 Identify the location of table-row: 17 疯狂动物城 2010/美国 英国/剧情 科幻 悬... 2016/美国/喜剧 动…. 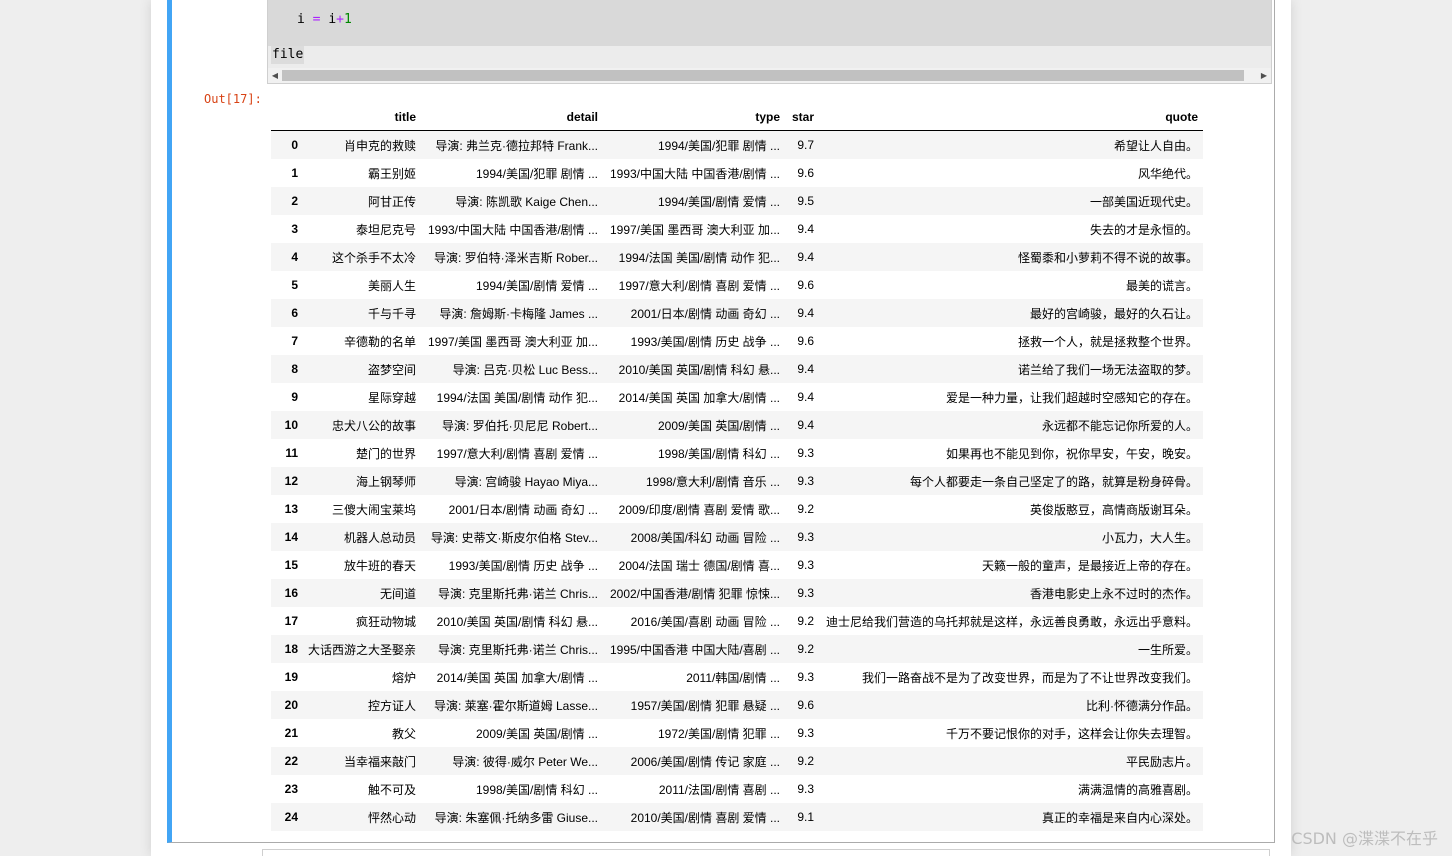
(737, 621).